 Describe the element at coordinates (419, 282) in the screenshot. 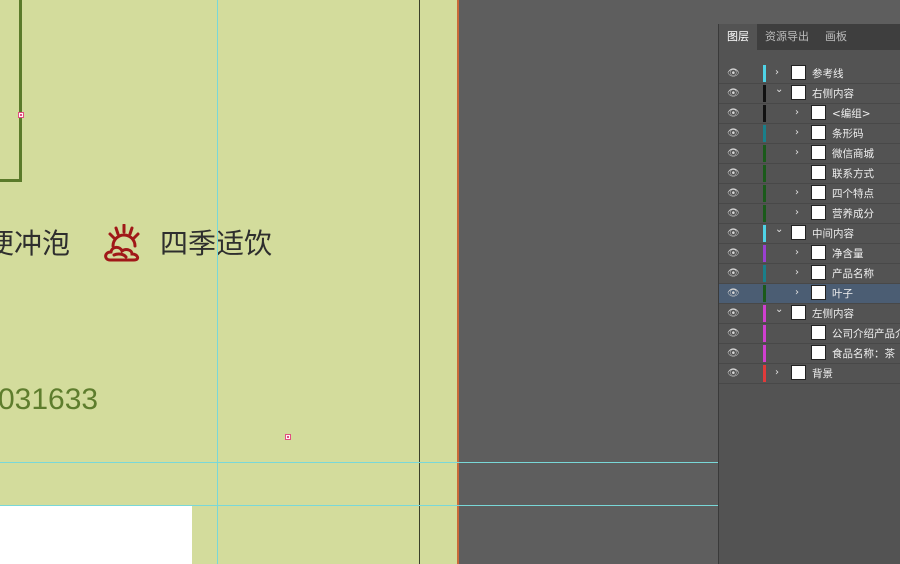

I see `artboard-divider-line` at that location.